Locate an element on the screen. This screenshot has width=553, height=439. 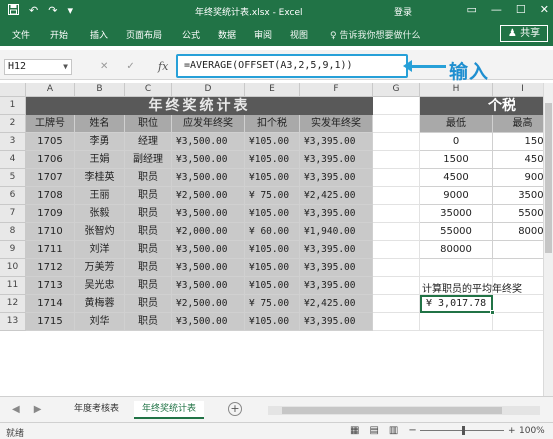
row-header-9: 9 is located at coordinates (13, 250).